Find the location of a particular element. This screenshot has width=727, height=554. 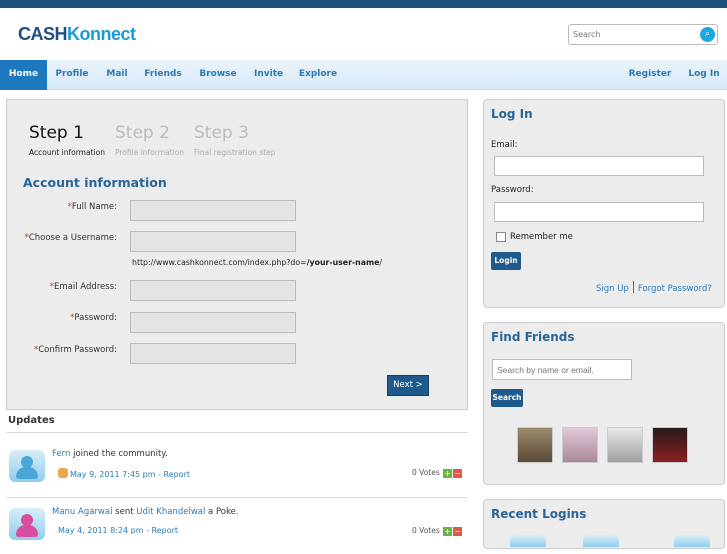

label-text: Password: is located at coordinates (95, 318).